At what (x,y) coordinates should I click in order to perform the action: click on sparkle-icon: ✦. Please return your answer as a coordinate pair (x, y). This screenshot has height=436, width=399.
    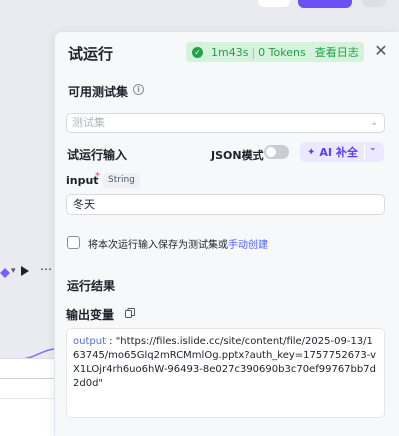
    Looking at the image, I should click on (311, 152).